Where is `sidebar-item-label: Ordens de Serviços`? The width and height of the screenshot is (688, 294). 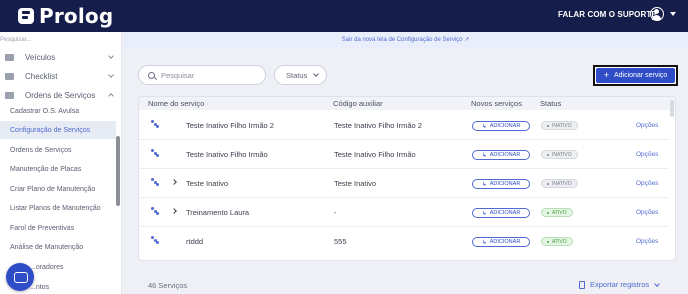
sidebar-item-label: Ordens de Serviços is located at coordinates (41, 150).